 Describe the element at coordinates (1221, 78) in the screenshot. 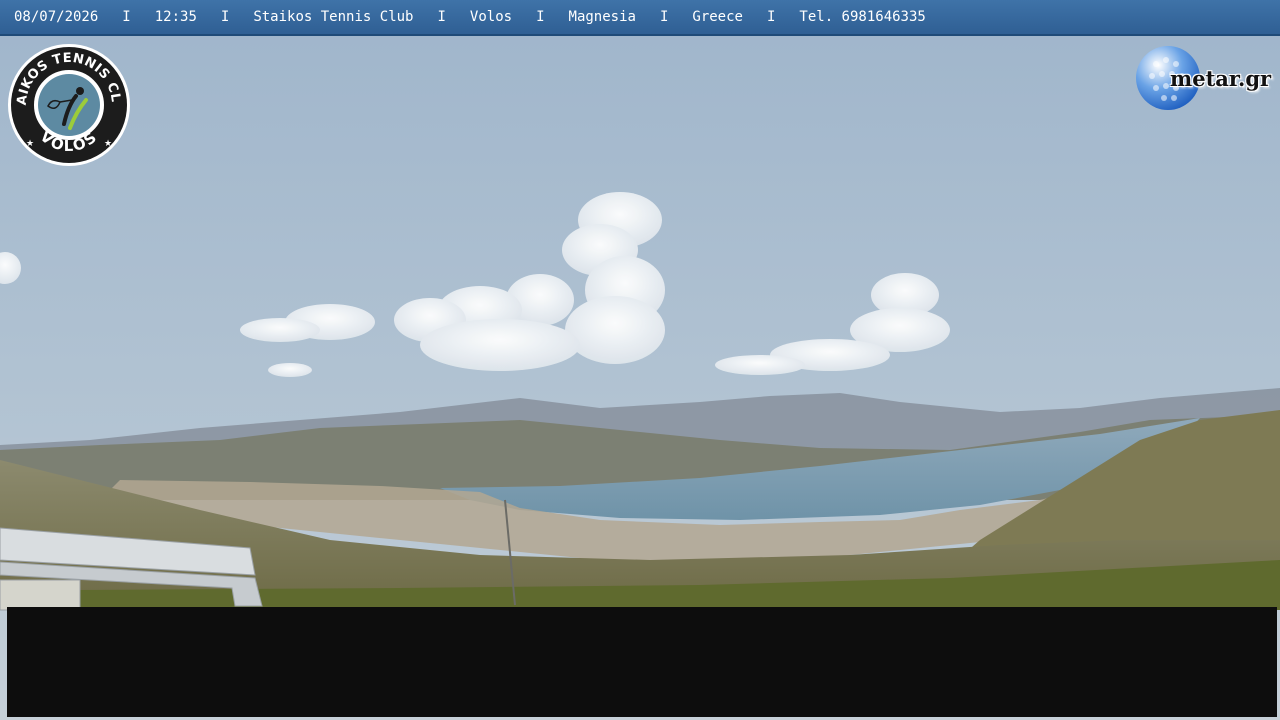

I see `metar-wordmark: metar.gr` at that location.